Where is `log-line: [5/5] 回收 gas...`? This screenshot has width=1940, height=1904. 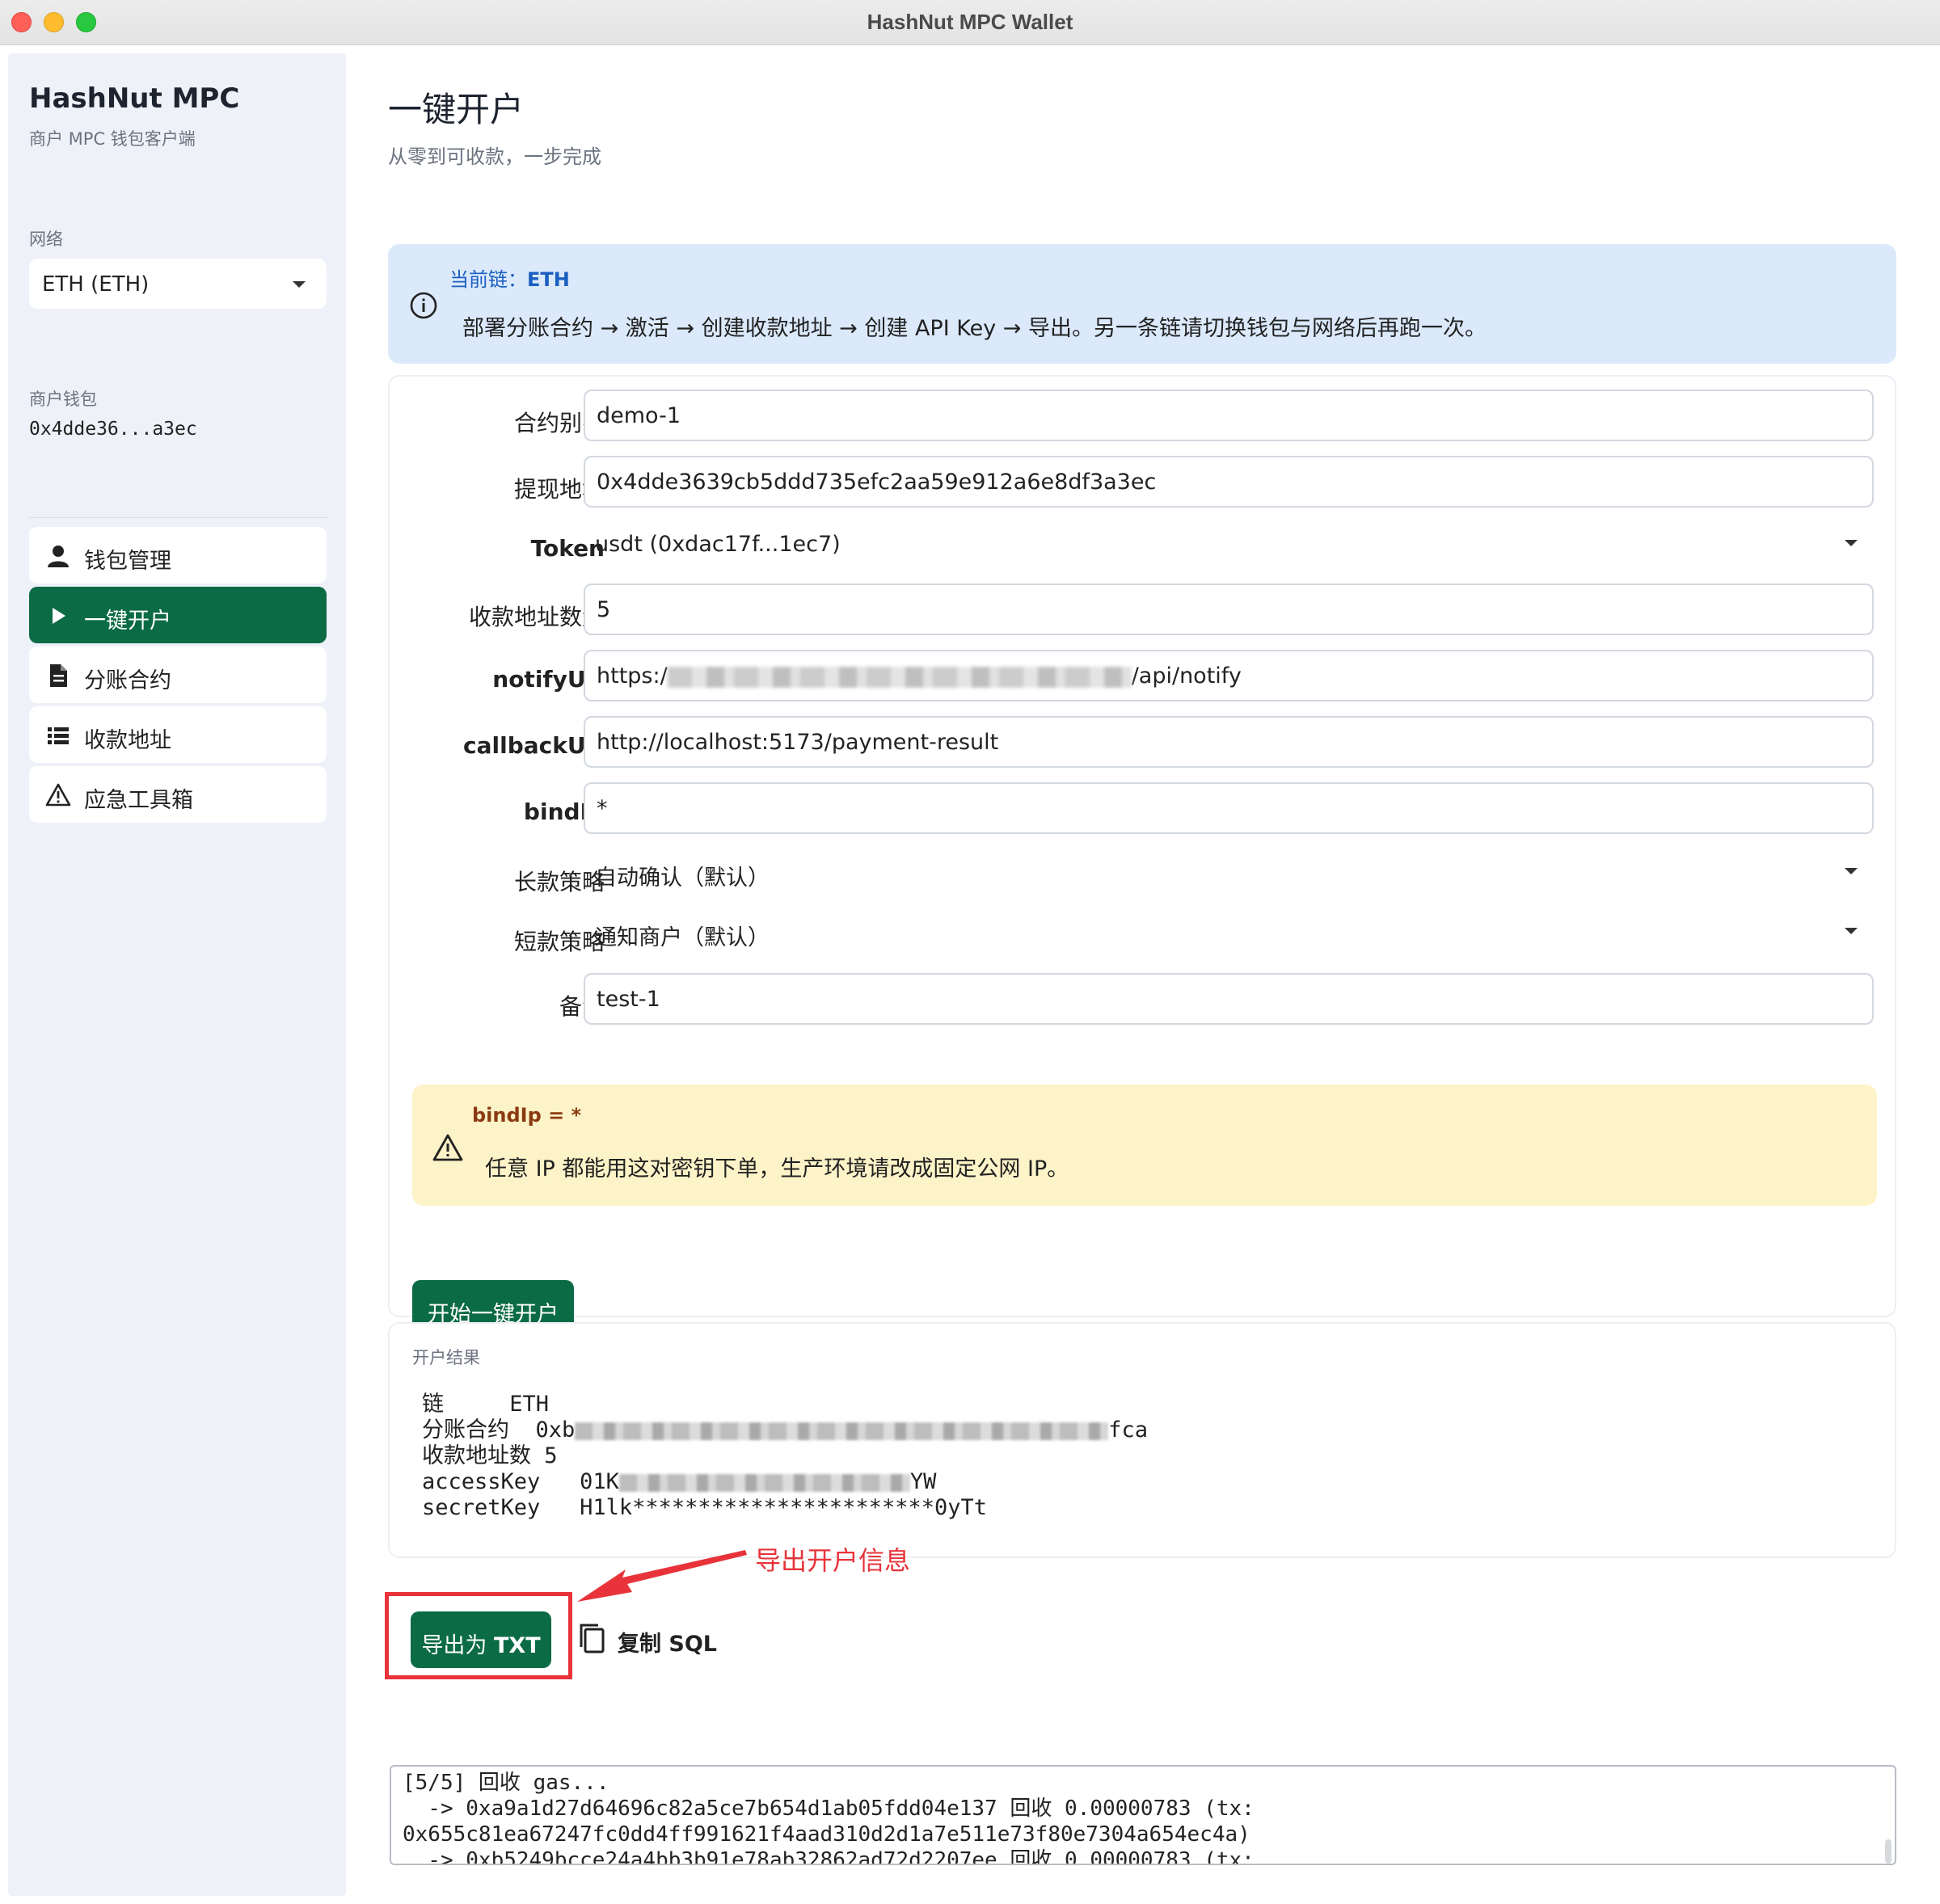 log-line: [5/5] 回收 gas... is located at coordinates (506, 1783).